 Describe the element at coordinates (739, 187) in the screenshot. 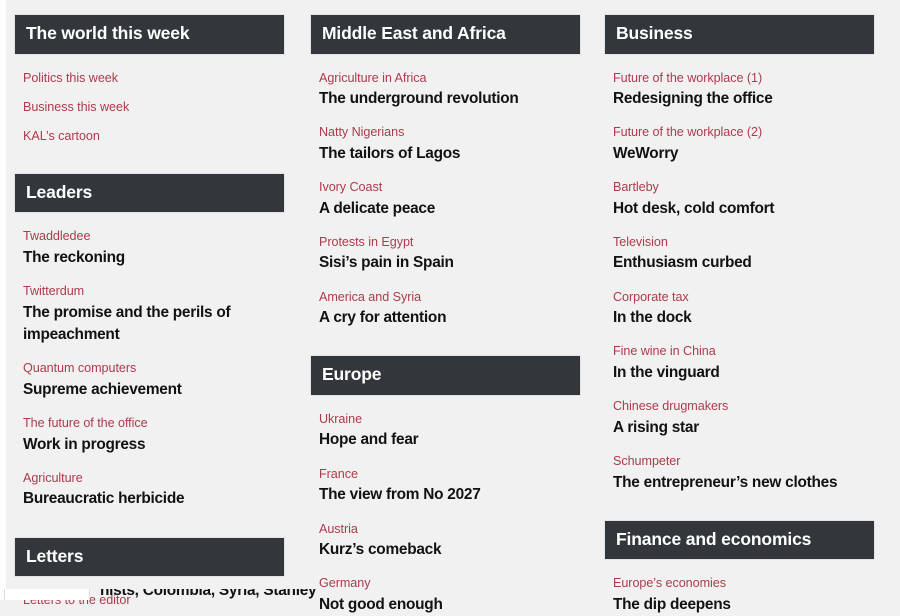

I see `article-rubric-link: Bartleby` at that location.